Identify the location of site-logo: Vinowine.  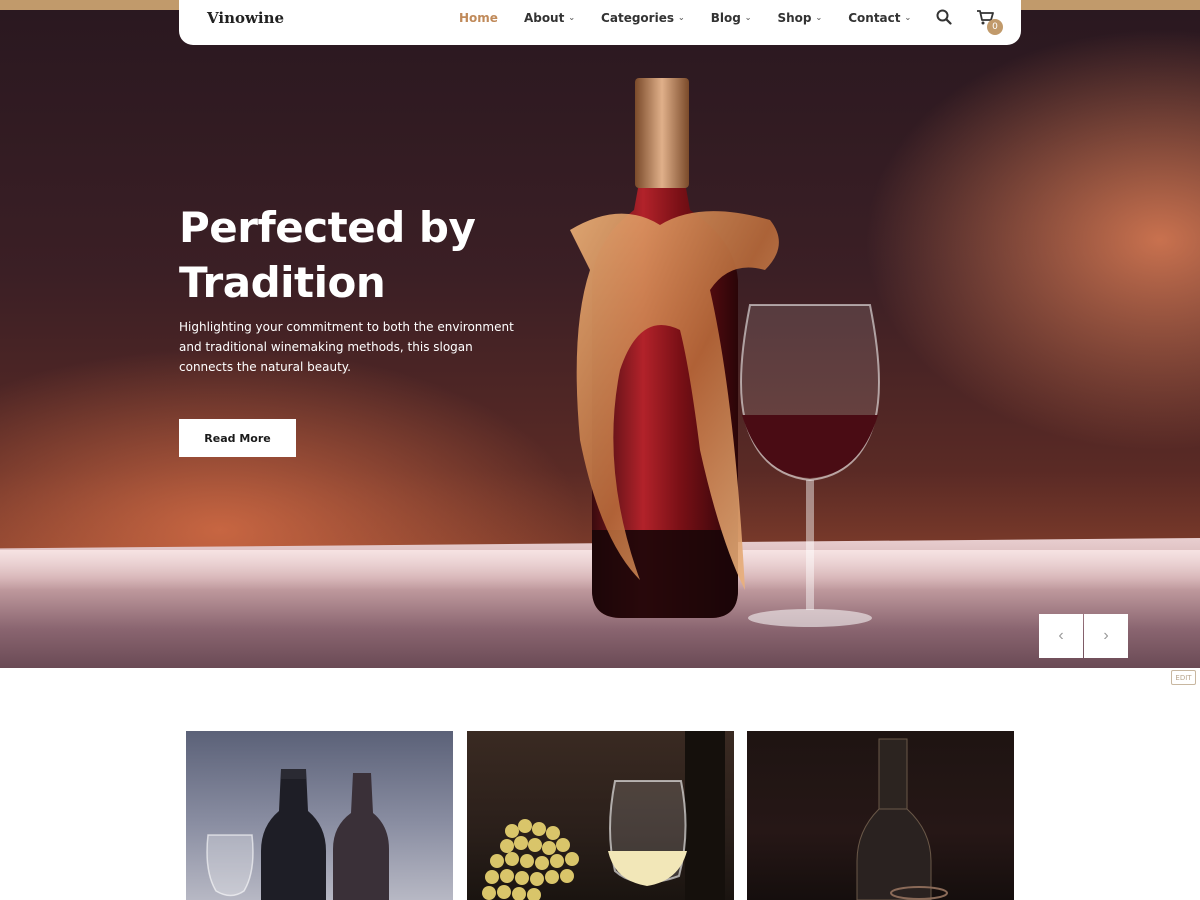
(245, 18).